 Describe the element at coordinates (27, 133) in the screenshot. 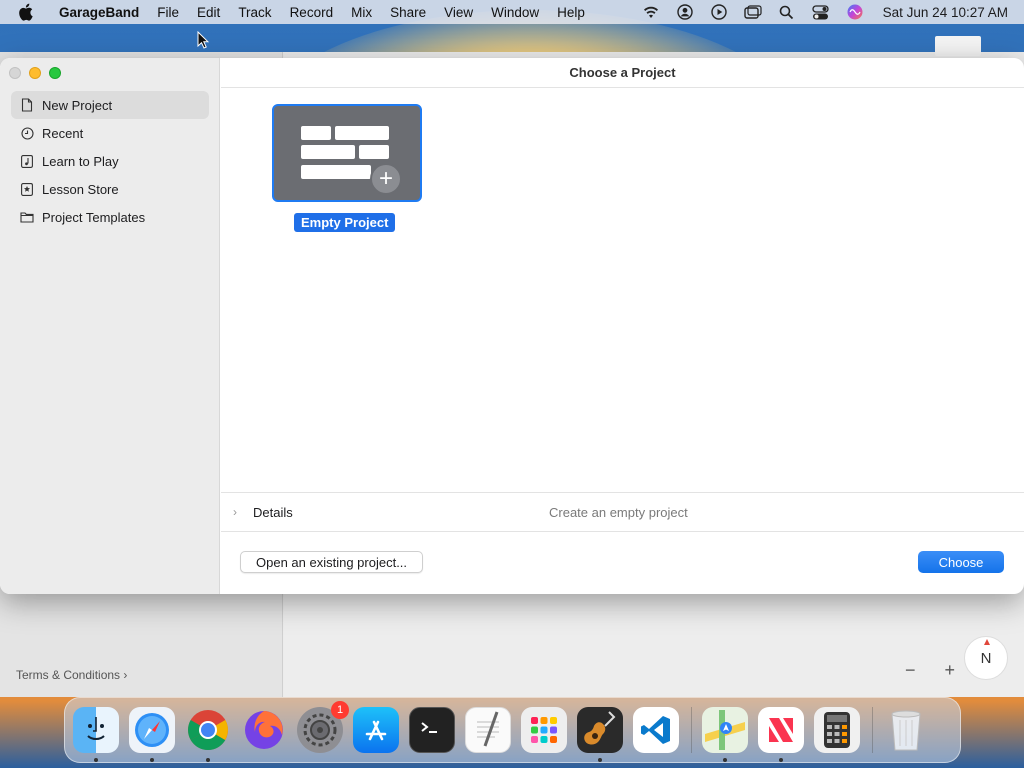

I see `clock-icon` at that location.